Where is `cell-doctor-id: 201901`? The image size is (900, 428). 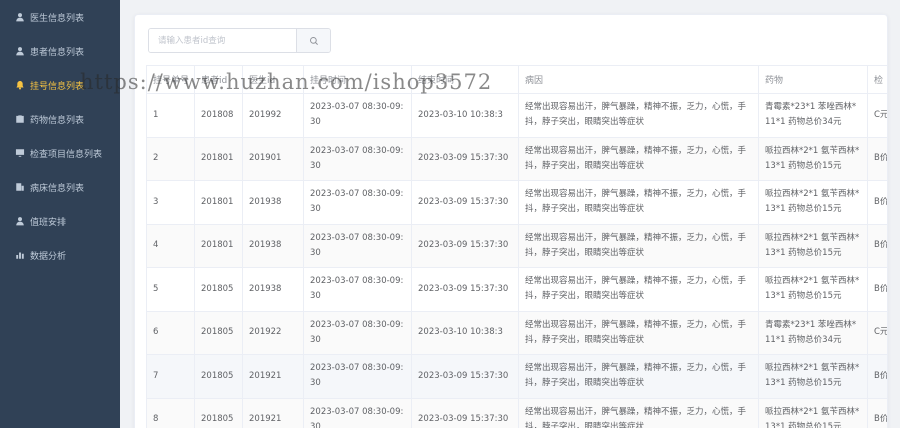 cell-doctor-id: 201901 is located at coordinates (273, 158).